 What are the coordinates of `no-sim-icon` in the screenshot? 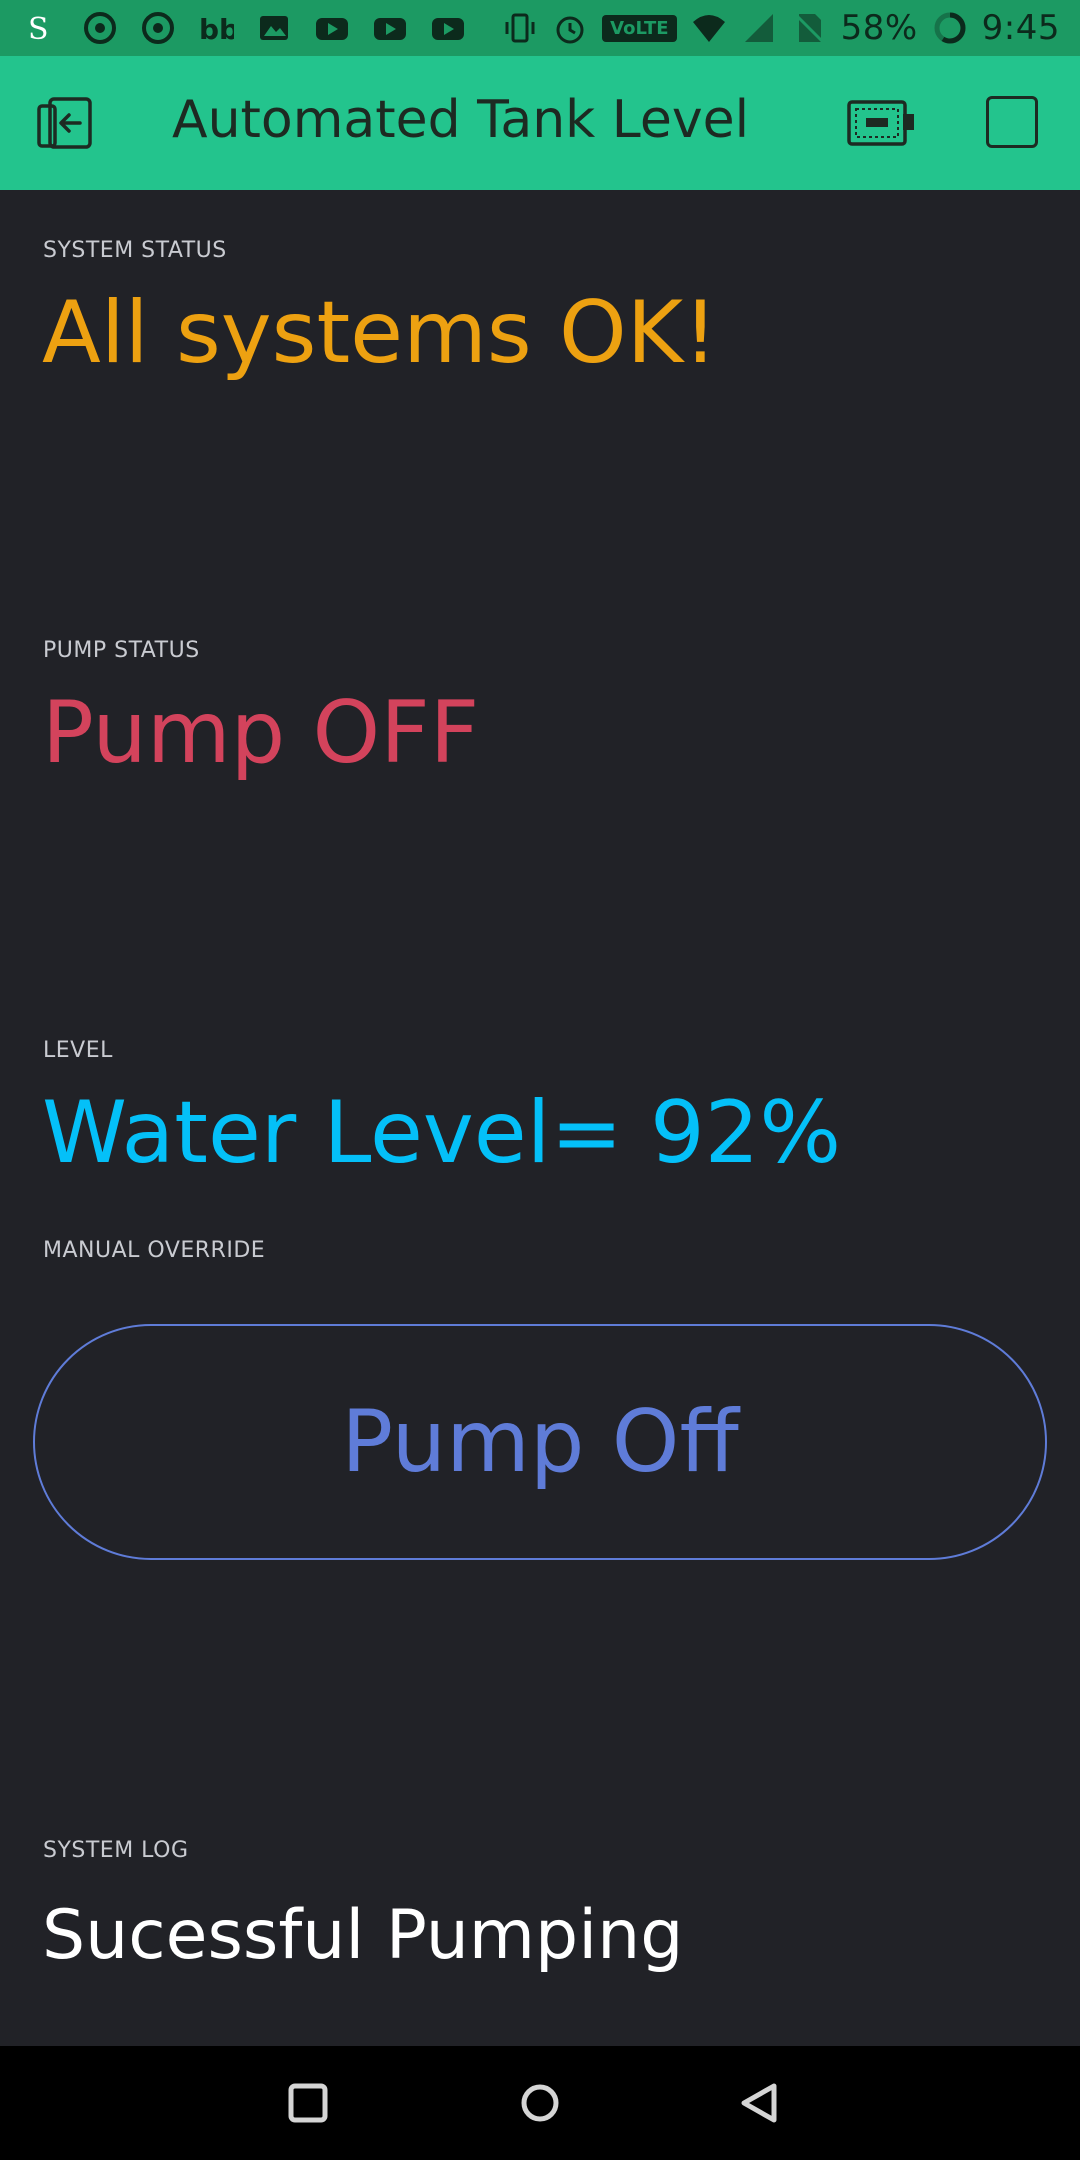 It's located at (809, 28).